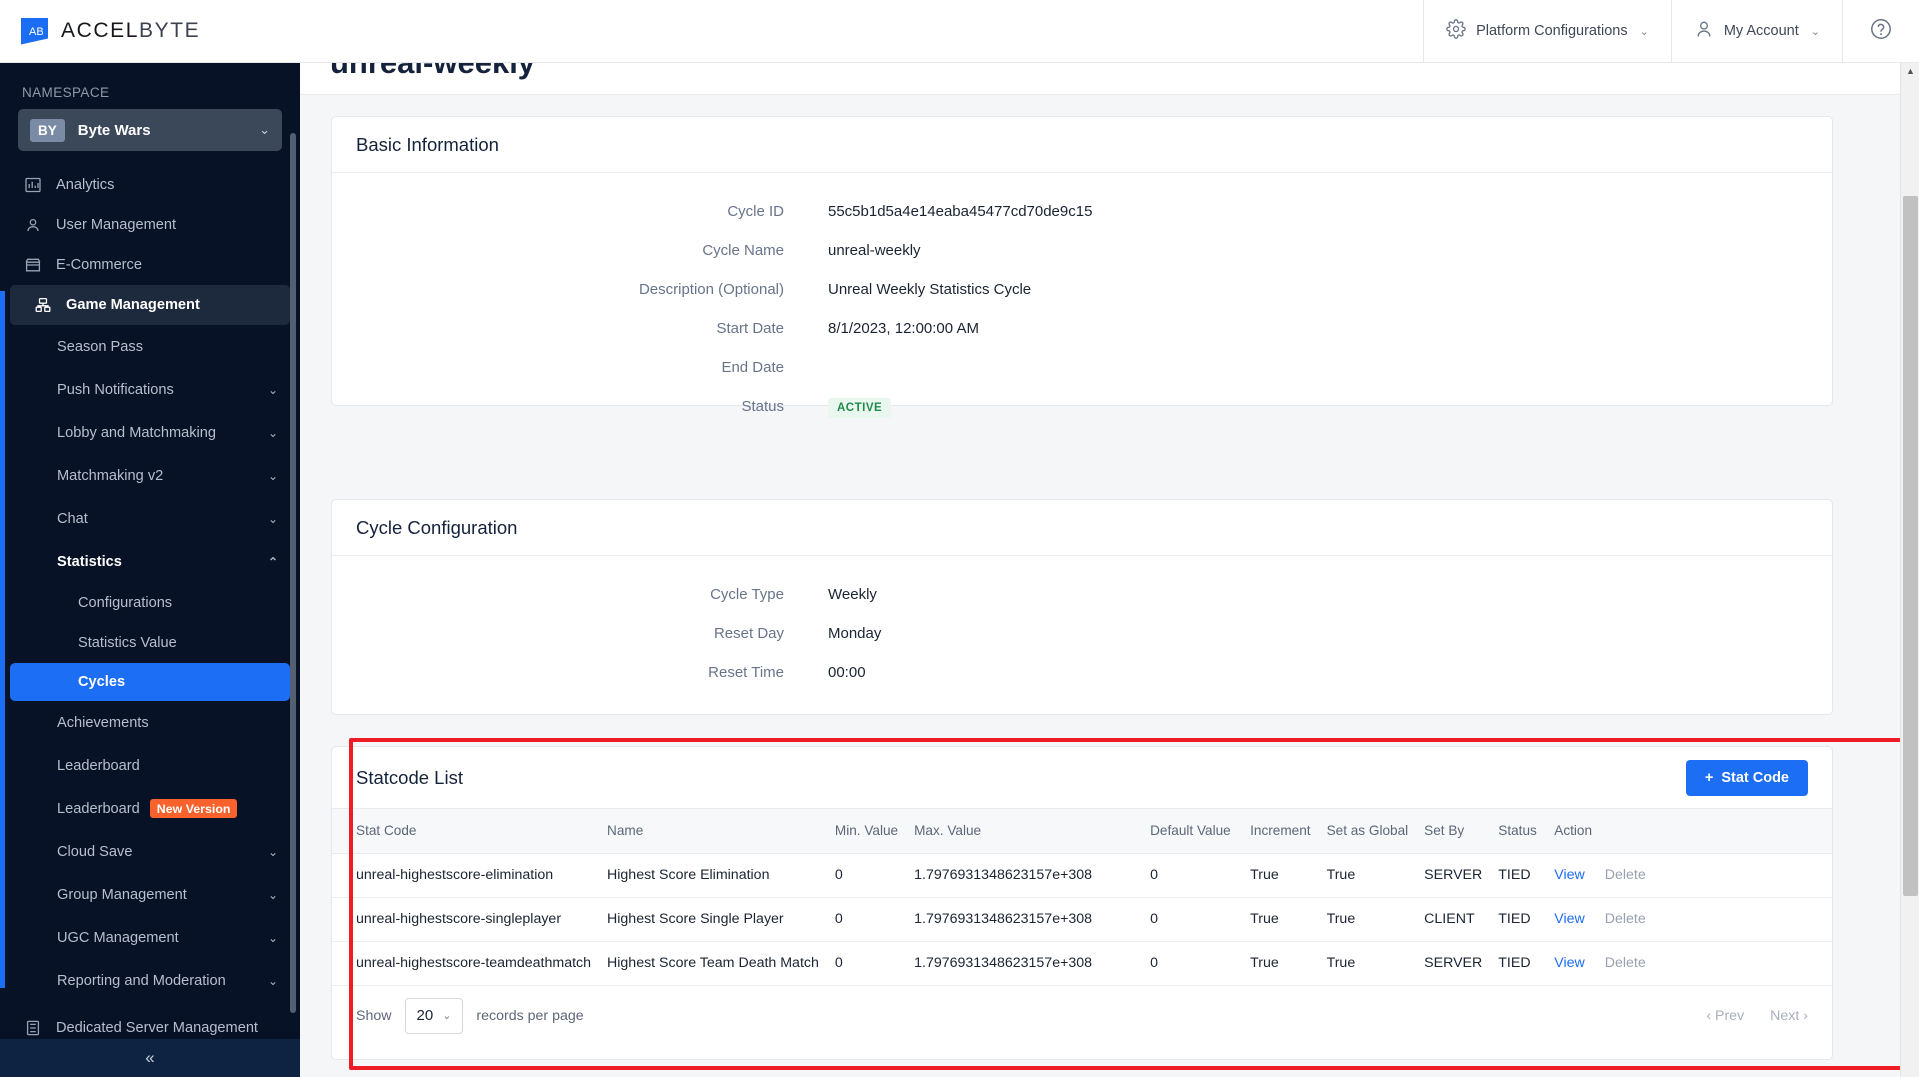 Image resolution: width=1919 pixels, height=1077 pixels. I want to click on field-label: Status, so click(762, 406).